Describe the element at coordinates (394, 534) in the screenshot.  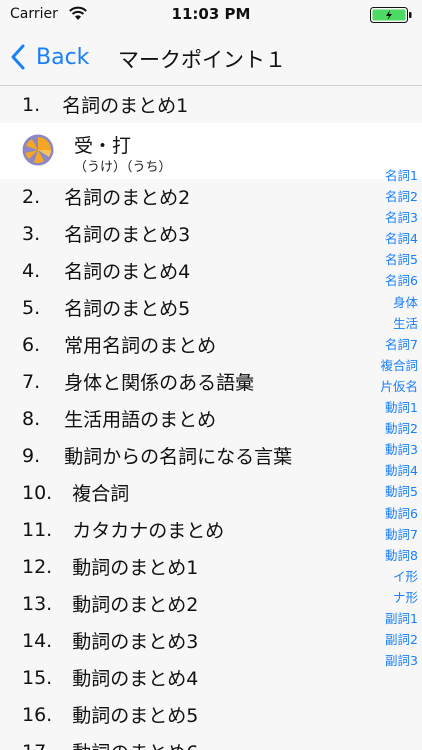
I see `index-item-doushi7: 動詞7` at that location.